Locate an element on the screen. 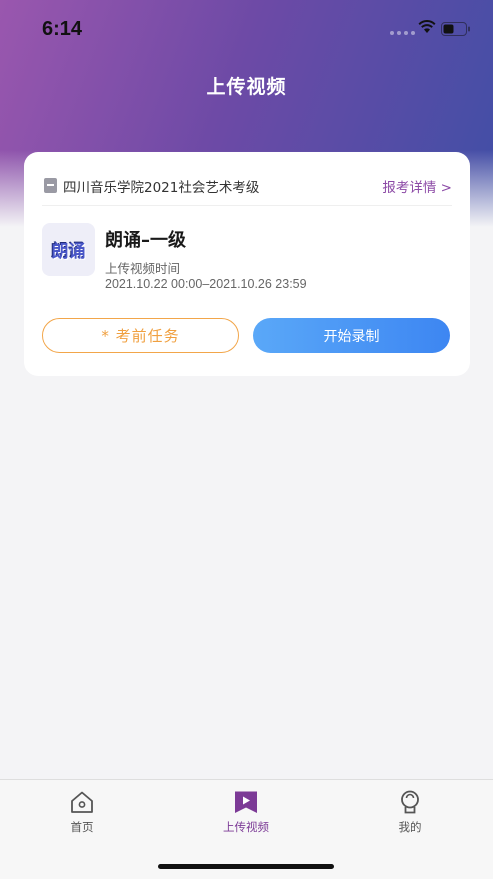 The height and width of the screenshot is (879, 493). tab-home: 首页 is located at coordinates (82, 815).